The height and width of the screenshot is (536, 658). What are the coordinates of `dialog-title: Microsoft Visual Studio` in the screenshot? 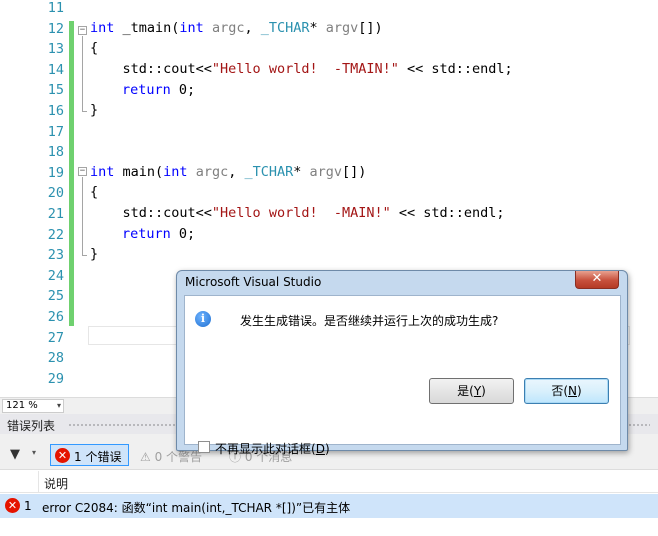 It's located at (253, 282).